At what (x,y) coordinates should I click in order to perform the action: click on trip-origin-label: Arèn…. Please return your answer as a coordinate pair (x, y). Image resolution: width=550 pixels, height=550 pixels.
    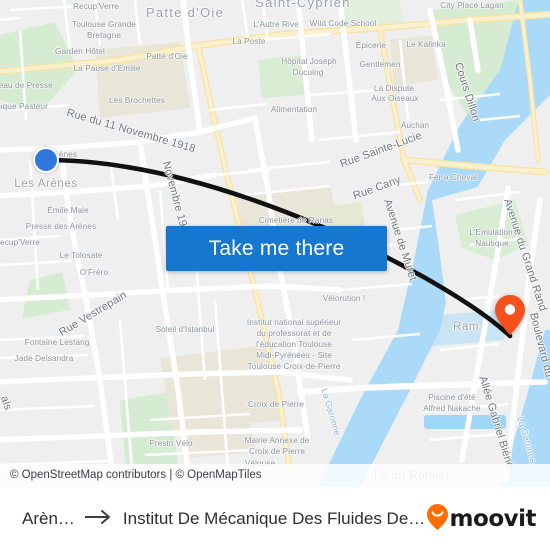
    Looking at the image, I should click on (48, 518).